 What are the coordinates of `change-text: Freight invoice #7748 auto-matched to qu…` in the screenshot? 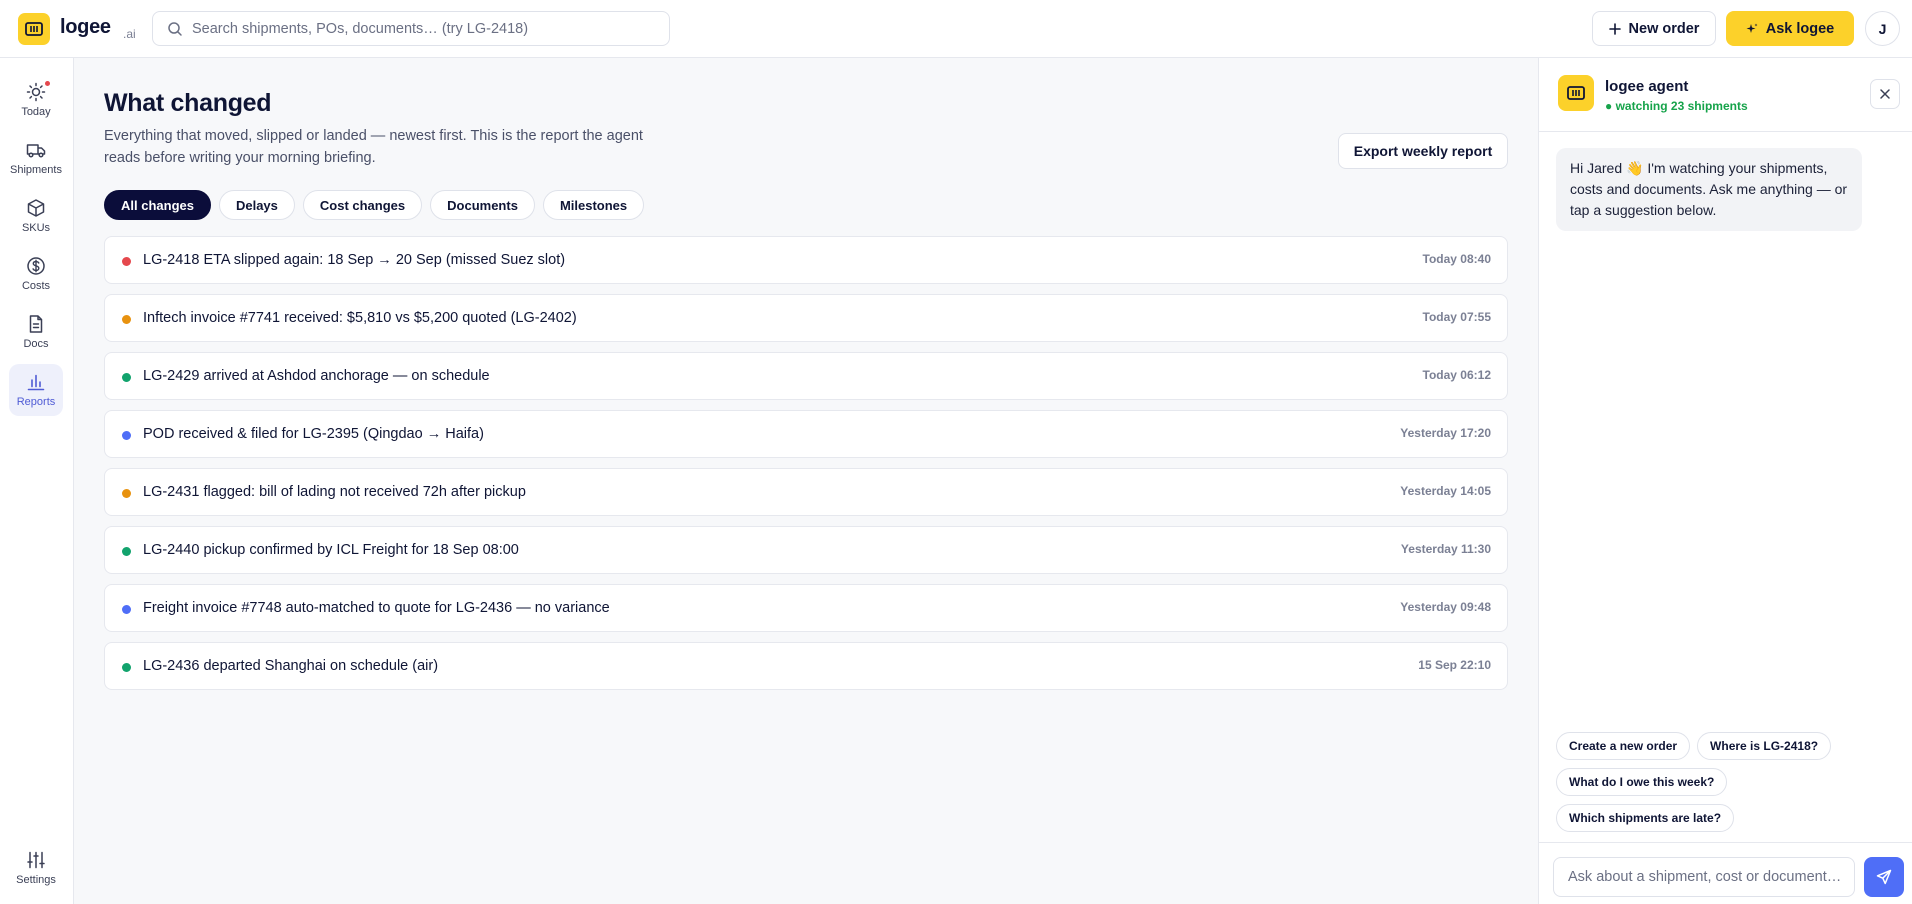 It's located at (376, 608).